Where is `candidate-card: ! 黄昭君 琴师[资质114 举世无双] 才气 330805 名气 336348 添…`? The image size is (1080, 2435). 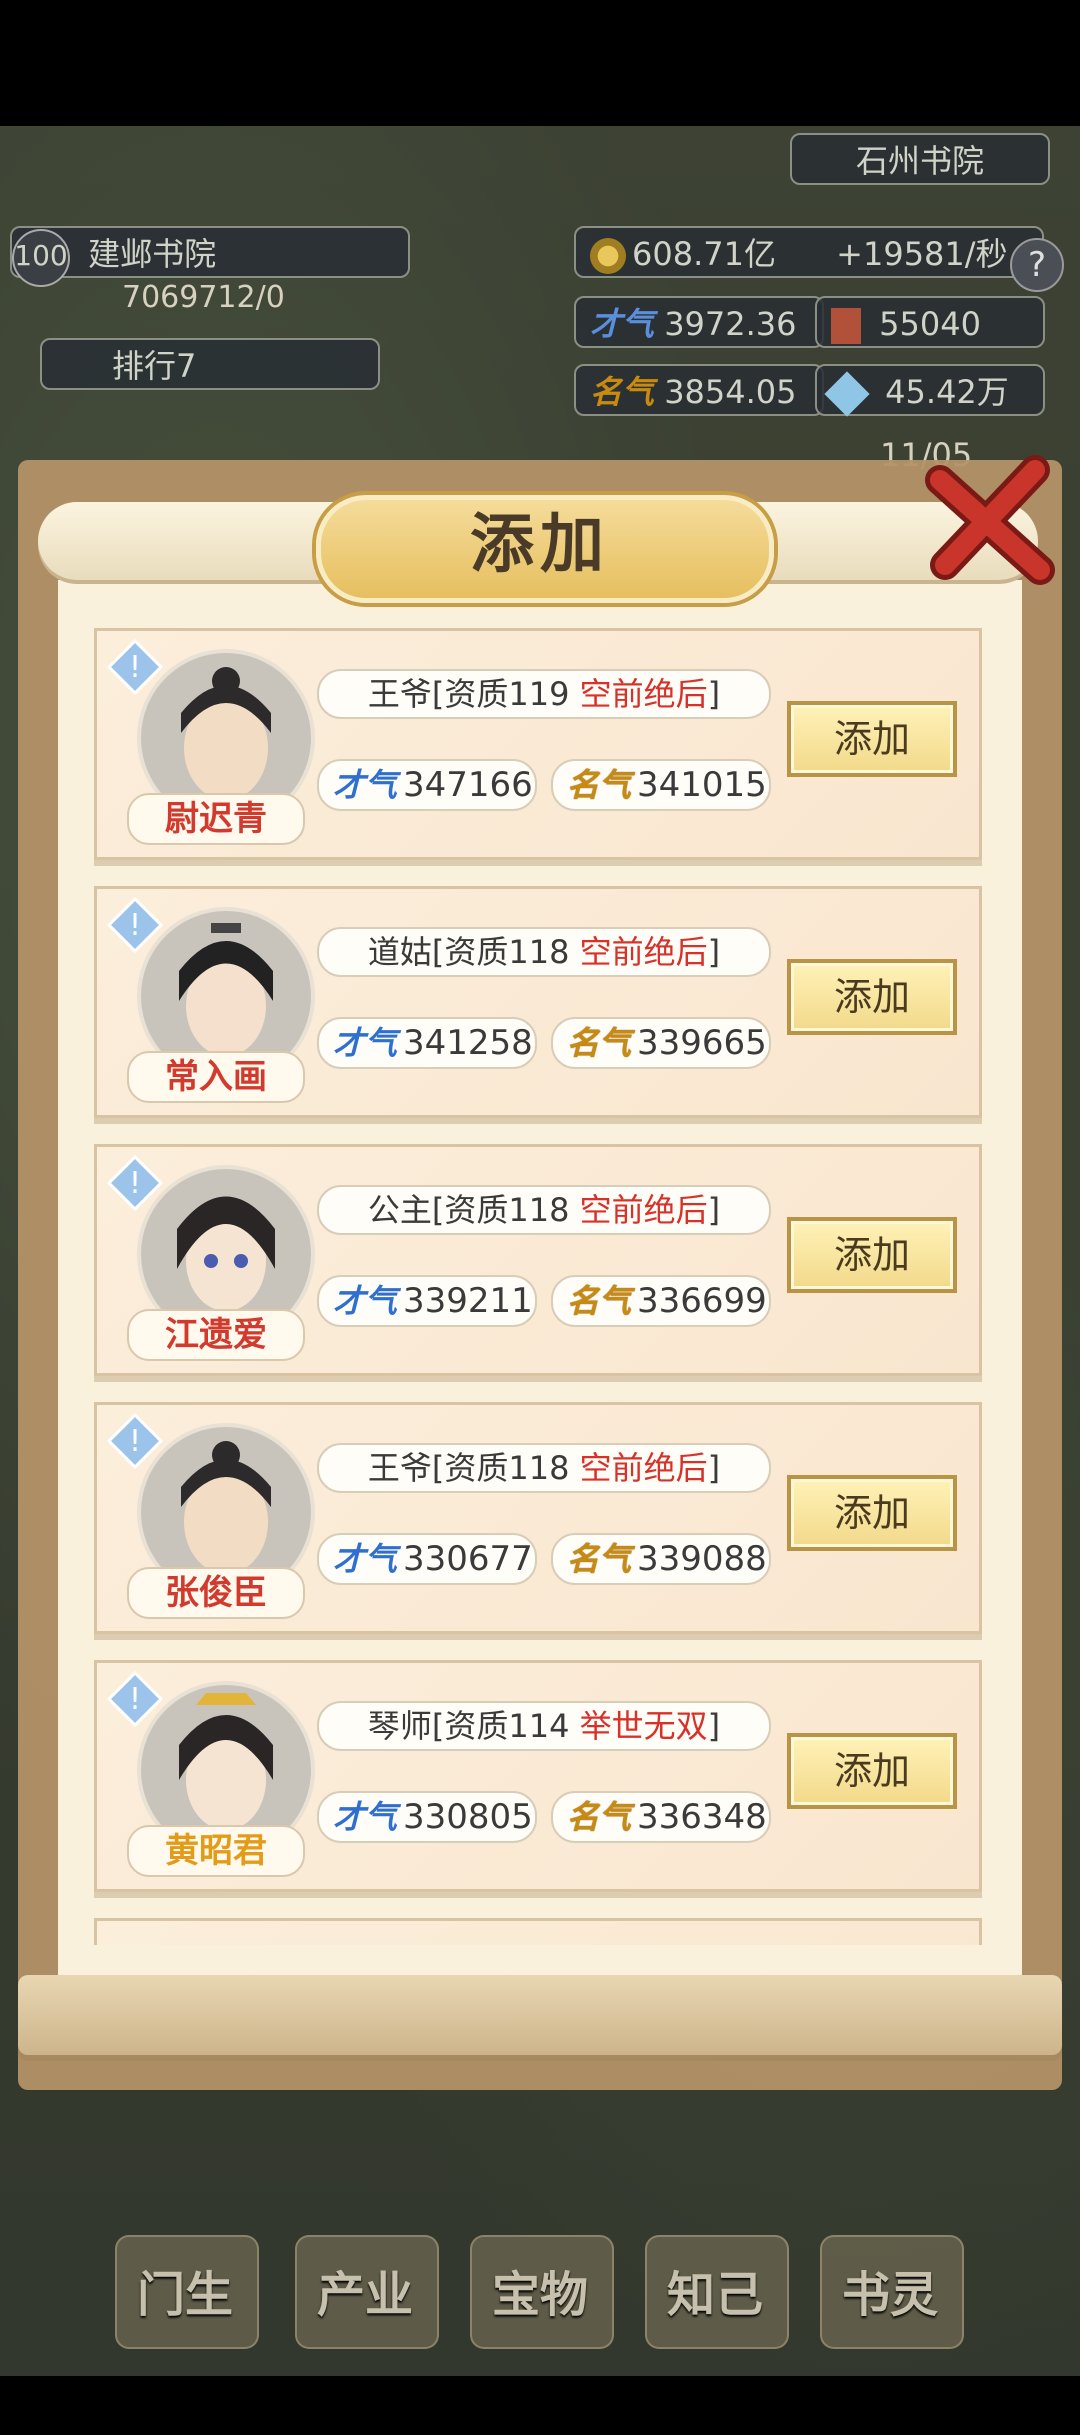 candidate-card: ! 黄昭君 琴师[资质114 举世无双] 才气 330805 名气 336348 添… is located at coordinates (538, 1776).